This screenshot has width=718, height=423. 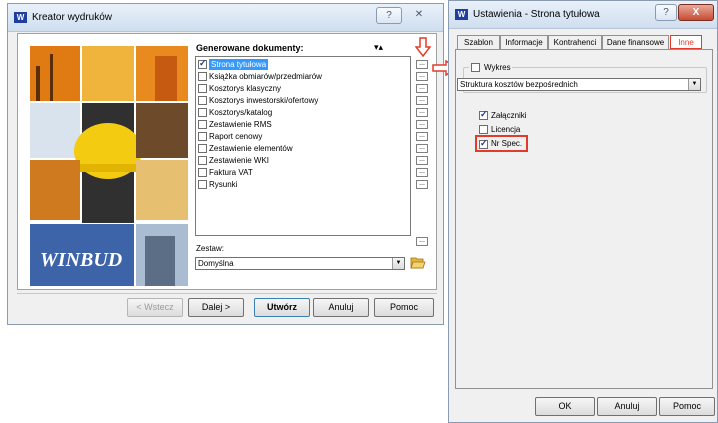 I want to click on footer-divider, so click(x=227, y=293).